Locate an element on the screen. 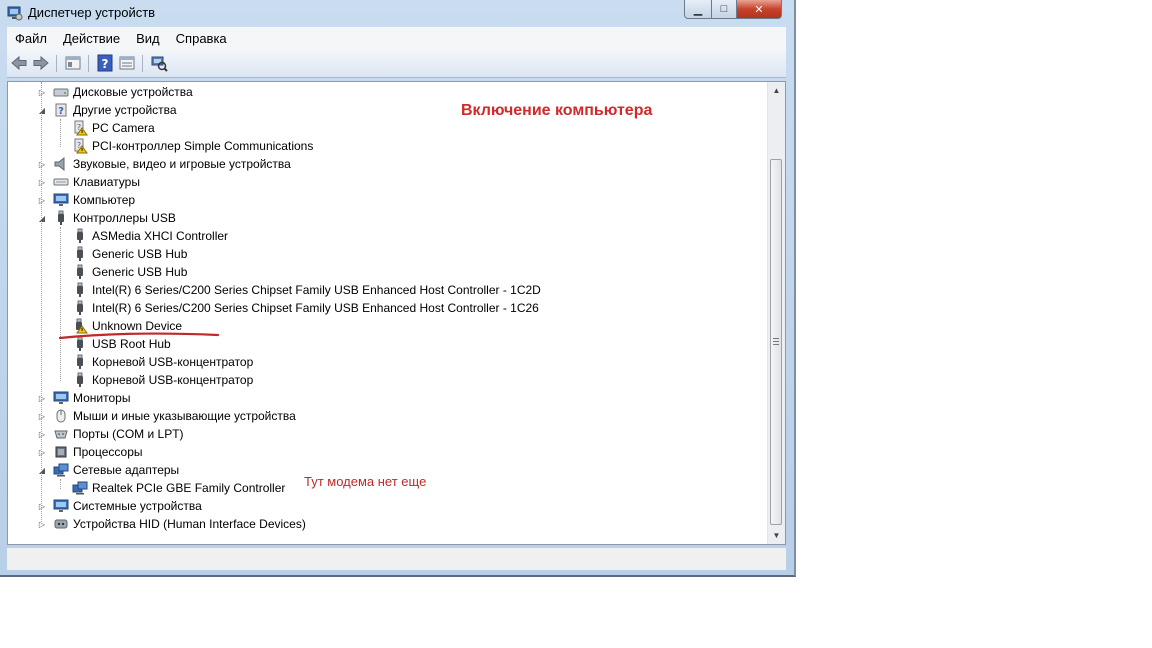  menu-view: Вид is located at coordinates (148, 38).